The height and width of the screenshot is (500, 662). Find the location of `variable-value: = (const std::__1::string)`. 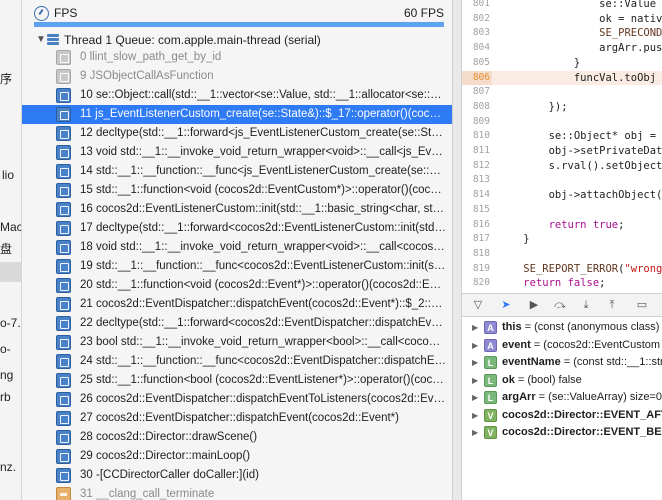

variable-value: = (const std::__1::string) is located at coordinates (612, 362).